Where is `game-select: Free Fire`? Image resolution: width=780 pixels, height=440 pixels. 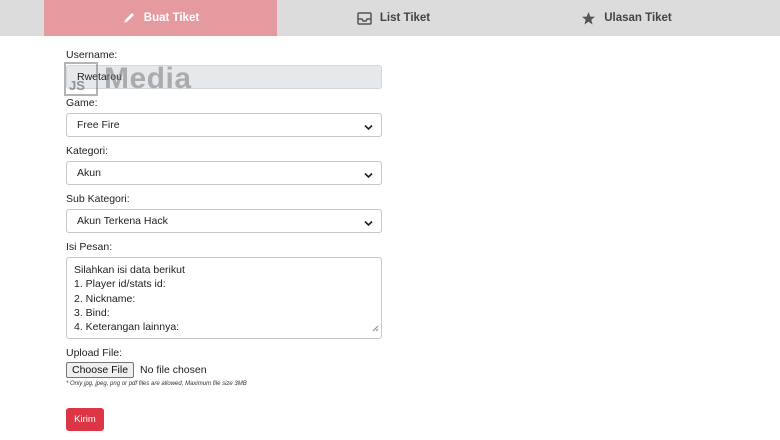 game-select: Free Fire is located at coordinates (224, 125).